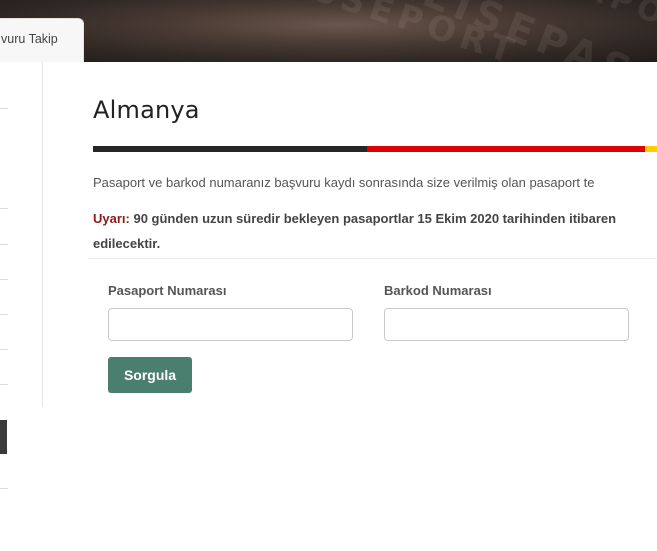 The width and height of the screenshot is (657, 551). I want to click on flag-stripe-red, so click(506, 149).